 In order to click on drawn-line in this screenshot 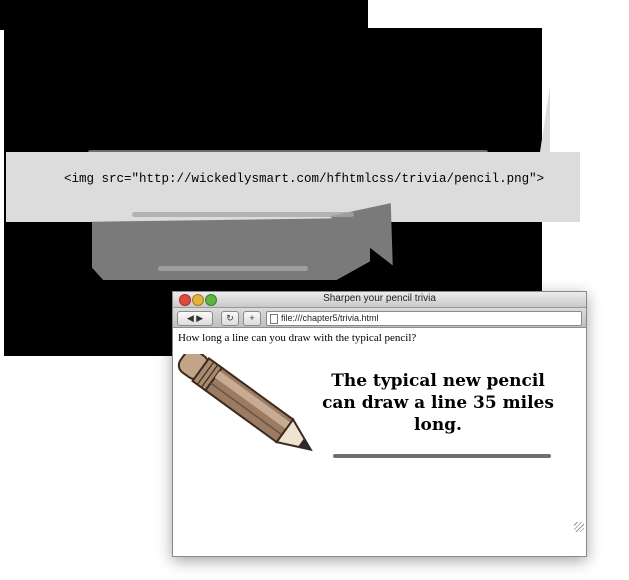, I will do `click(442, 456)`.